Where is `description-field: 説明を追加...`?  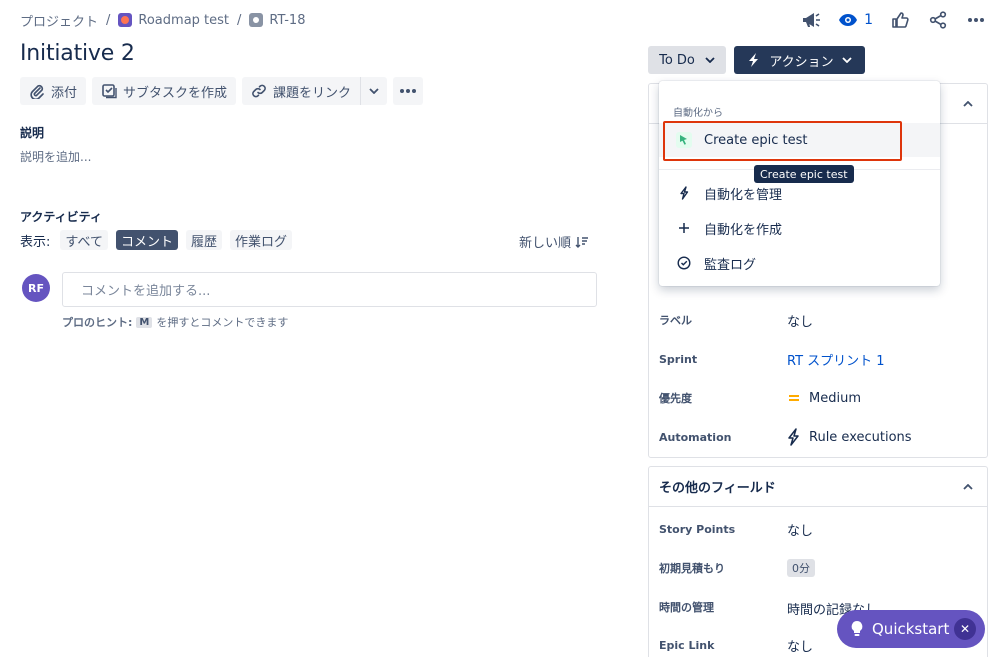
description-field: 説明を追加... is located at coordinates (55, 156).